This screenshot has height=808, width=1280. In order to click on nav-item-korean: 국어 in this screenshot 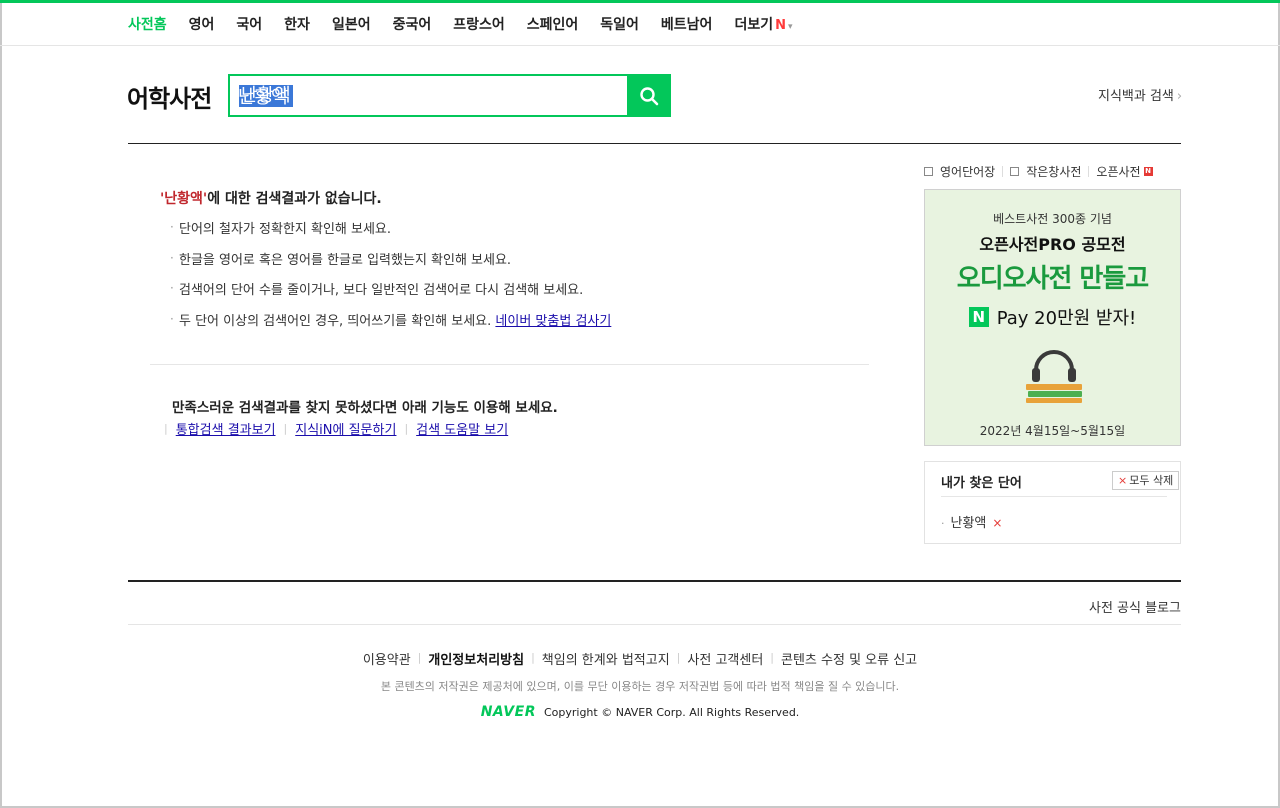, I will do `click(249, 24)`.